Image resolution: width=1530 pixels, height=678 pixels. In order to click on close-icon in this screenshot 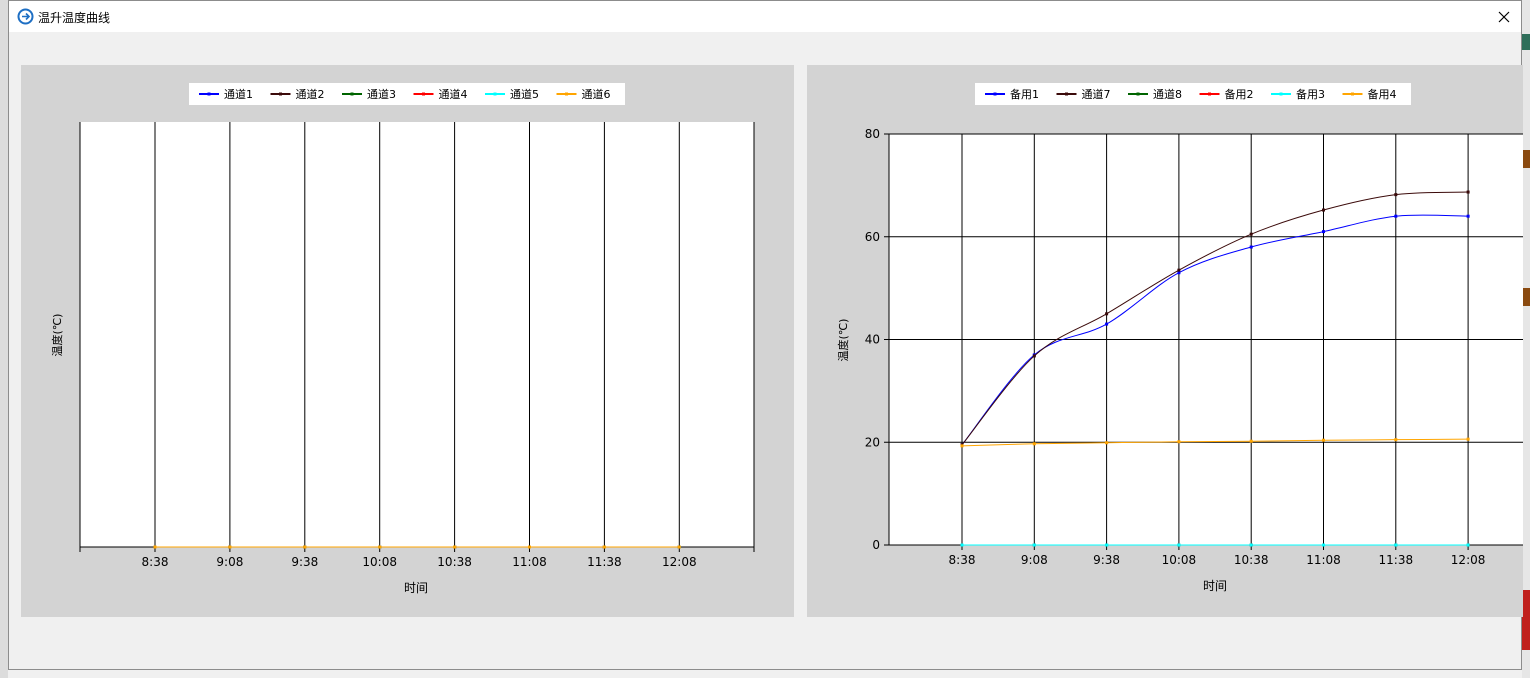, I will do `click(1504, 16)`.